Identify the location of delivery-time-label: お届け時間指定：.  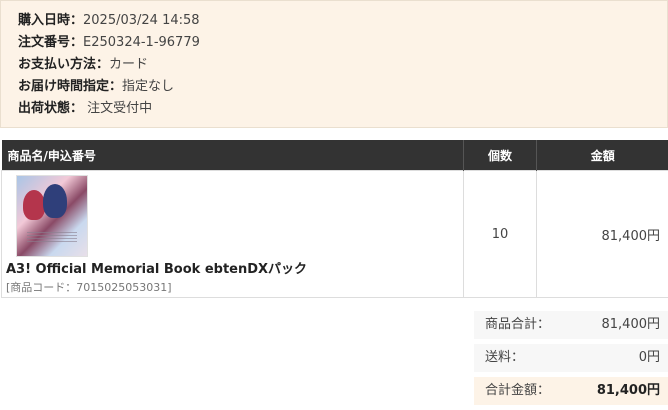
(70, 86).